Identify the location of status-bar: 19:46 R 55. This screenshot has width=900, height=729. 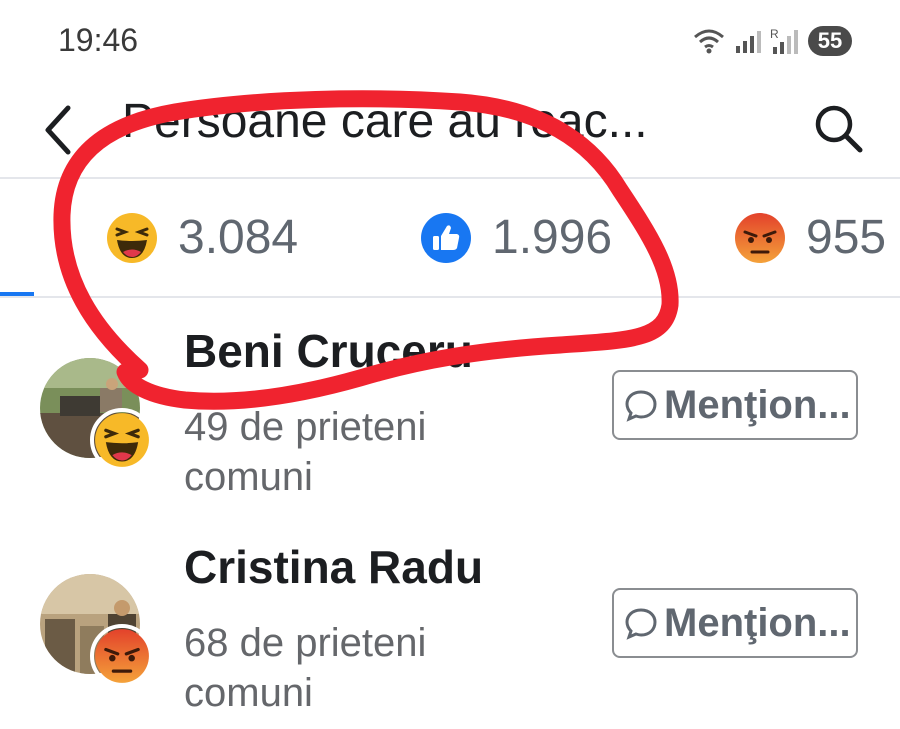
(450, 44).